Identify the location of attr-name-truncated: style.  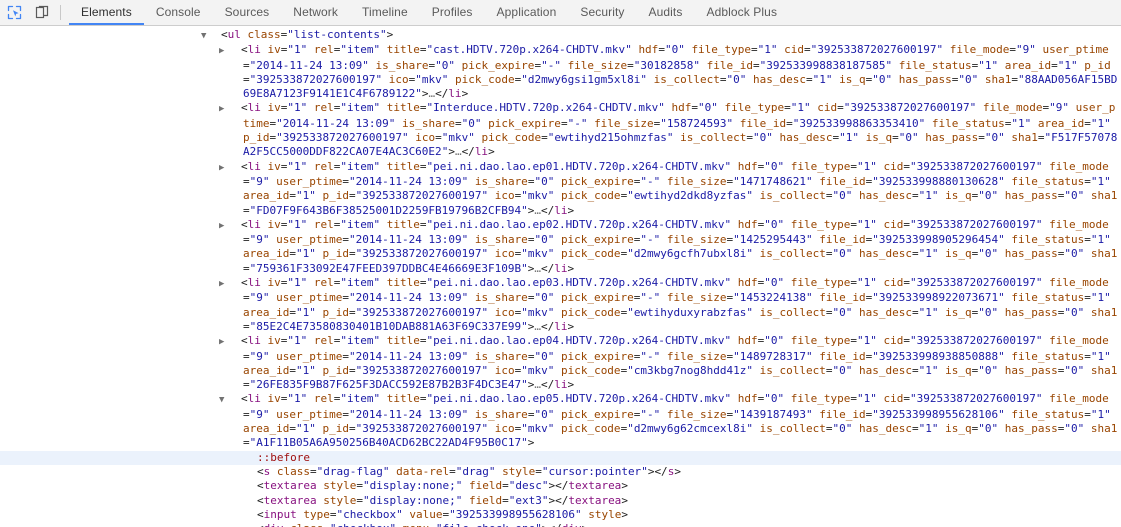
(604, 514).